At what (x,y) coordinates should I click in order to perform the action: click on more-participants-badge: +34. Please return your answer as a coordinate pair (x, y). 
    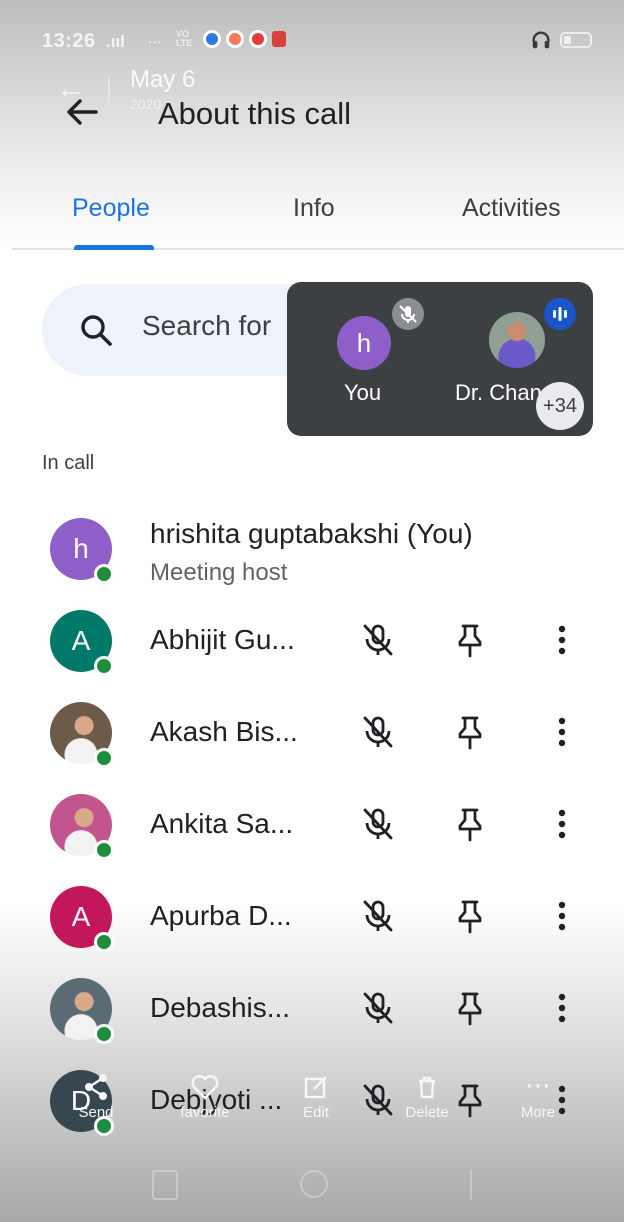
    Looking at the image, I should click on (560, 406).